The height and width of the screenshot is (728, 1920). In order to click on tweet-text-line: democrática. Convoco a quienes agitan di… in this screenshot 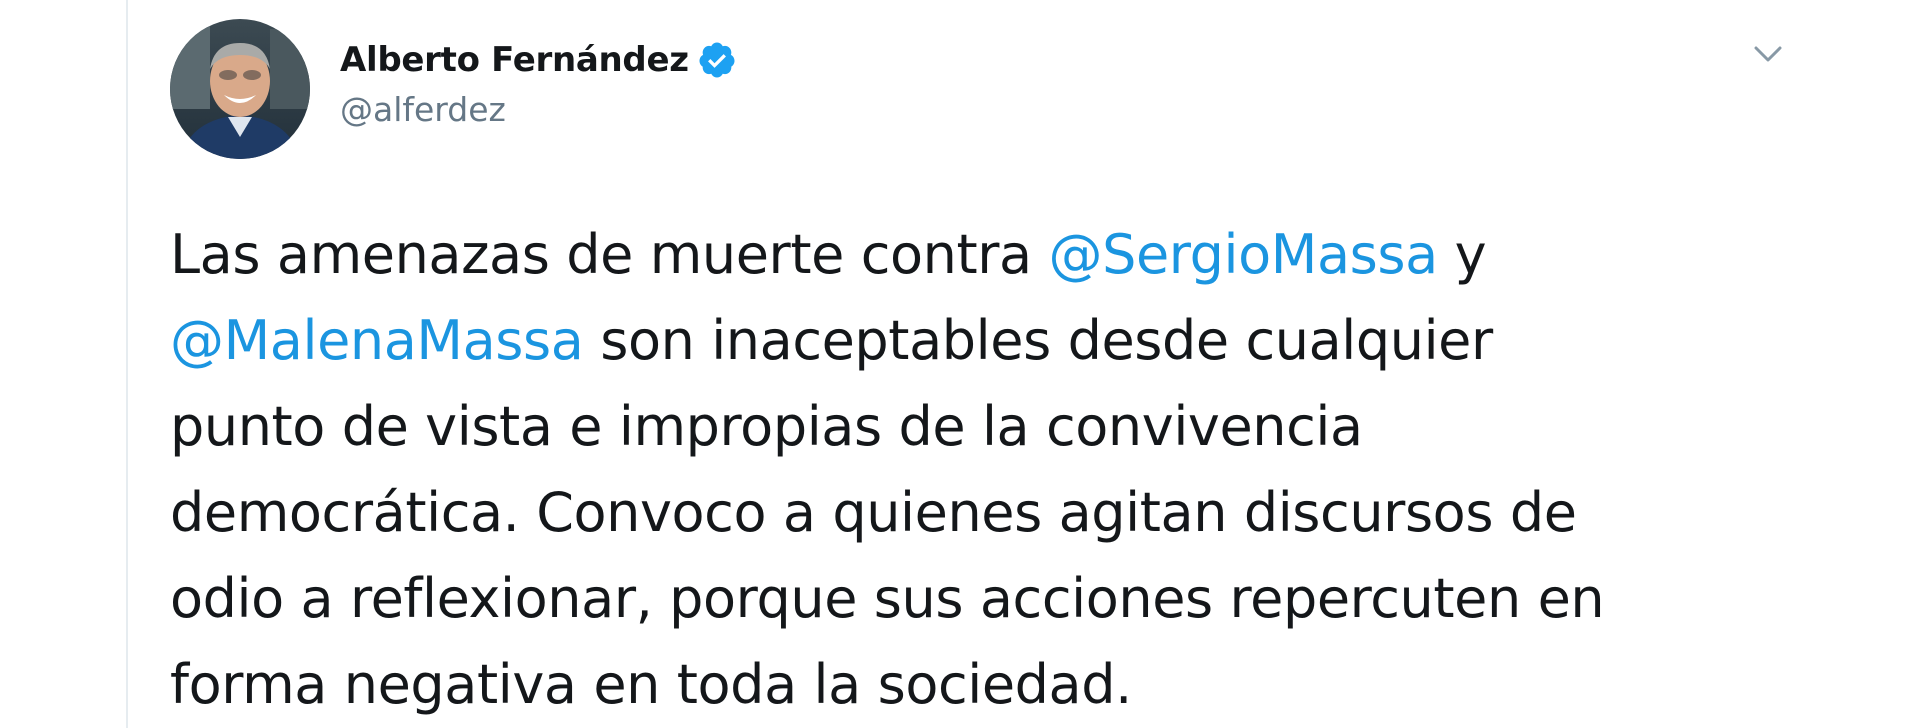, I will do `click(873, 512)`.